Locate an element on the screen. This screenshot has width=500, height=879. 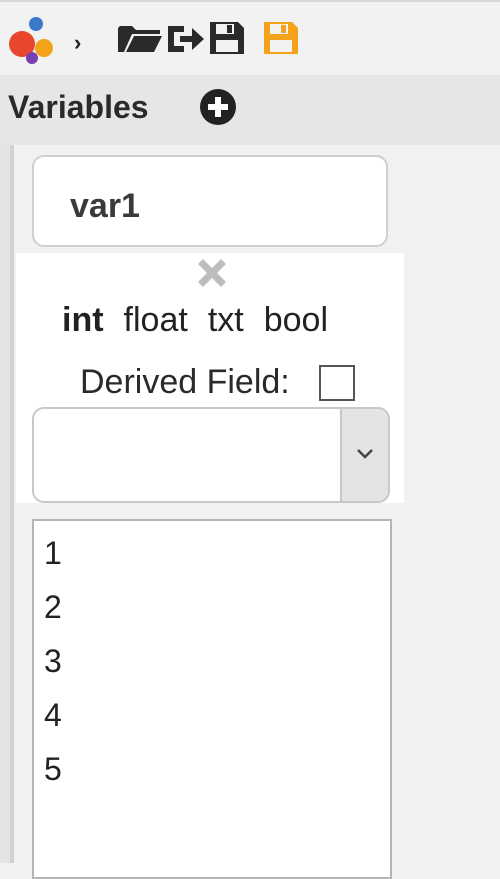
variable-name-field: var1 is located at coordinates (210, 201).